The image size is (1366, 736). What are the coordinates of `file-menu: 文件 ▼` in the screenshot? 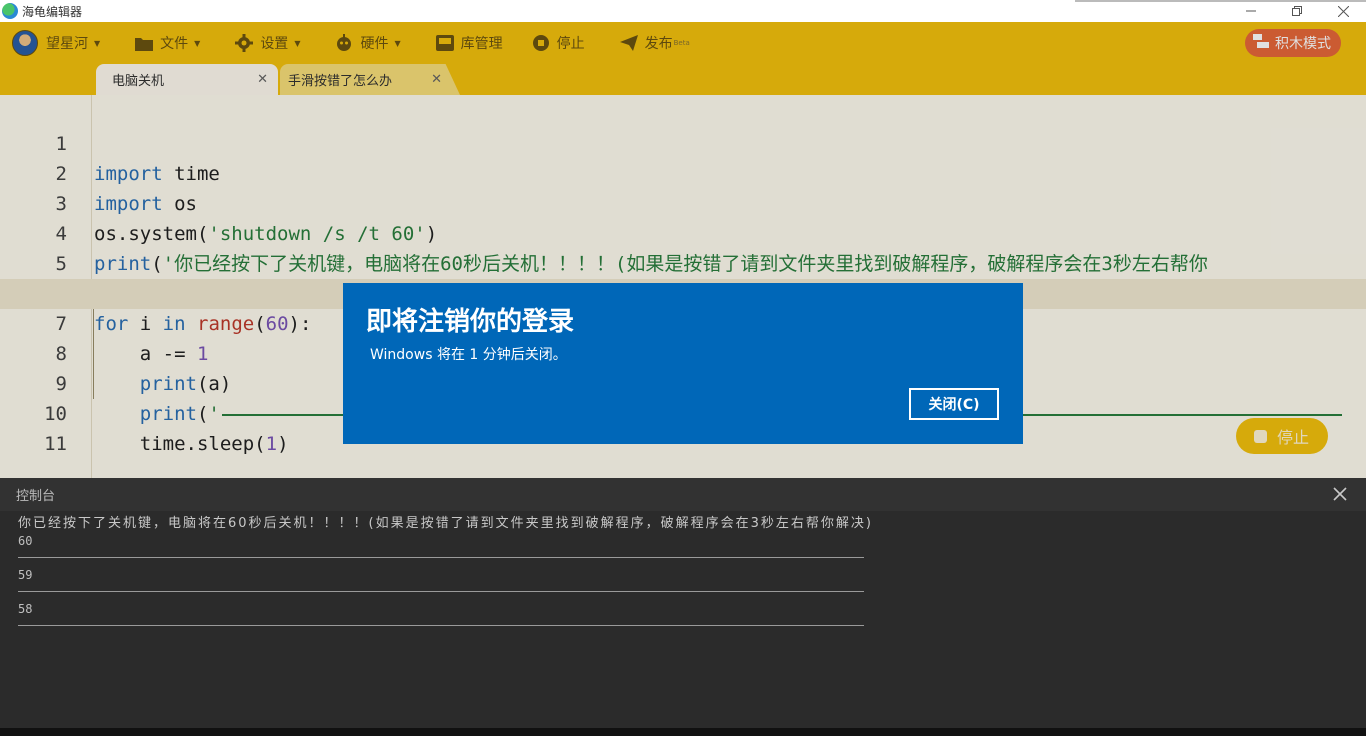 It's located at (167, 43).